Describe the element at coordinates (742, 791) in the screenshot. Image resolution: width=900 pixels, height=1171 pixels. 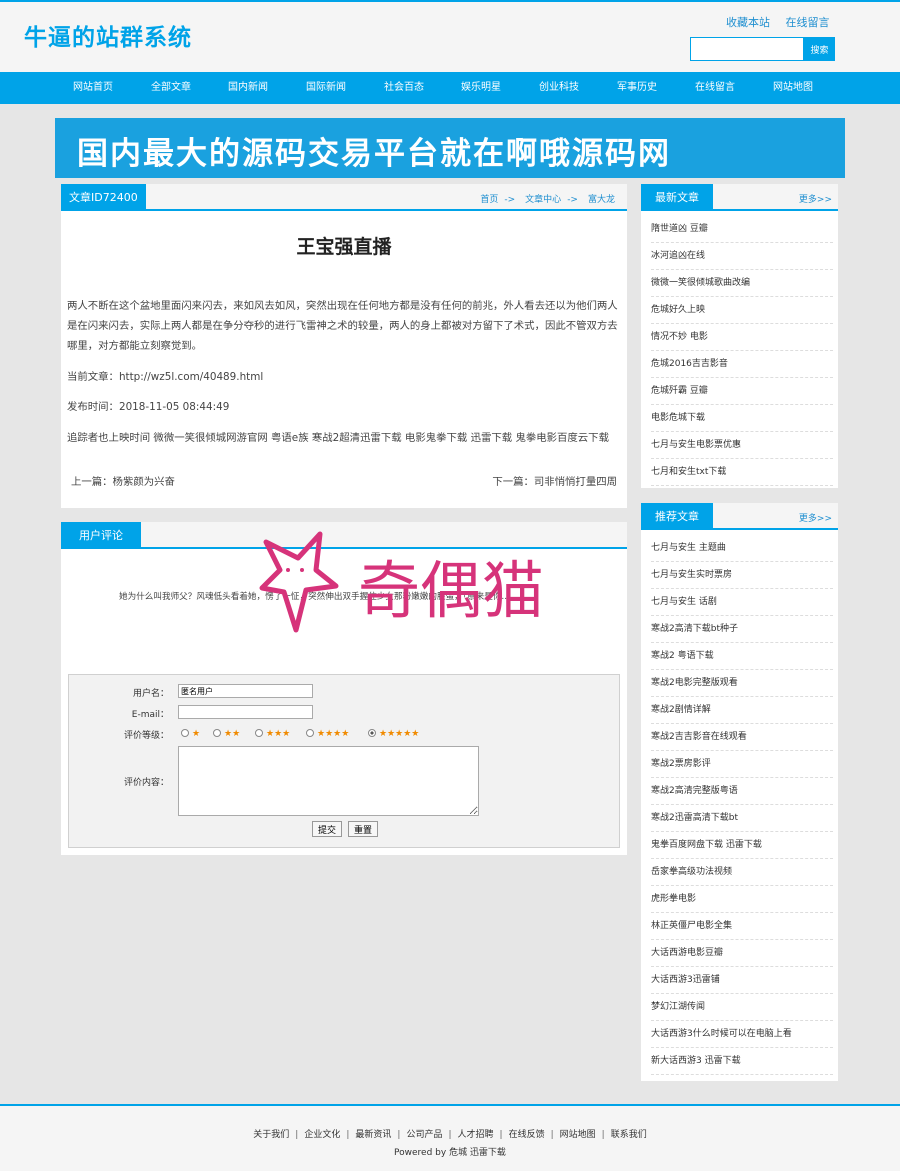
I see `list-item: 寒战2高清完整版粤语` at that location.